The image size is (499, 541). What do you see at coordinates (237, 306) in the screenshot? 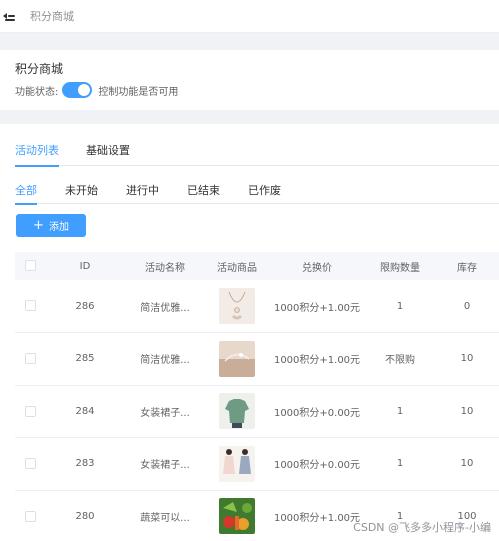
I see `necklace-image` at bounding box center [237, 306].